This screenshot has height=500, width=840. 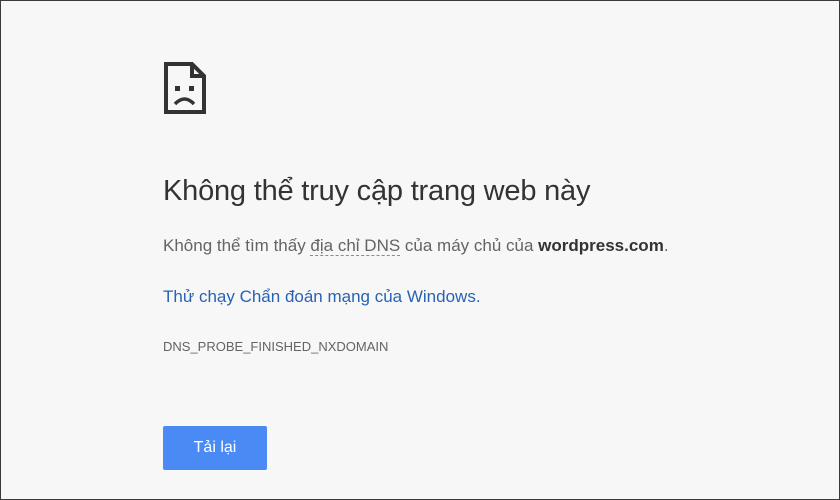 I want to click on dns-address-term: địa chỉ DNS, so click(x=355, y=246).